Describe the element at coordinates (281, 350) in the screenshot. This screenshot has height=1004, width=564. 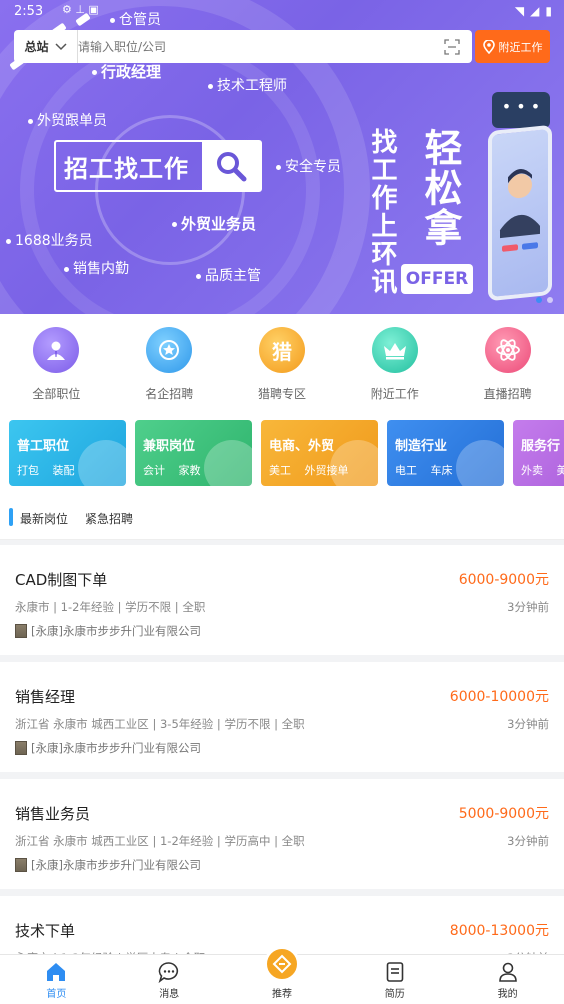
I see `lie-char-icon: 猎` at that location.